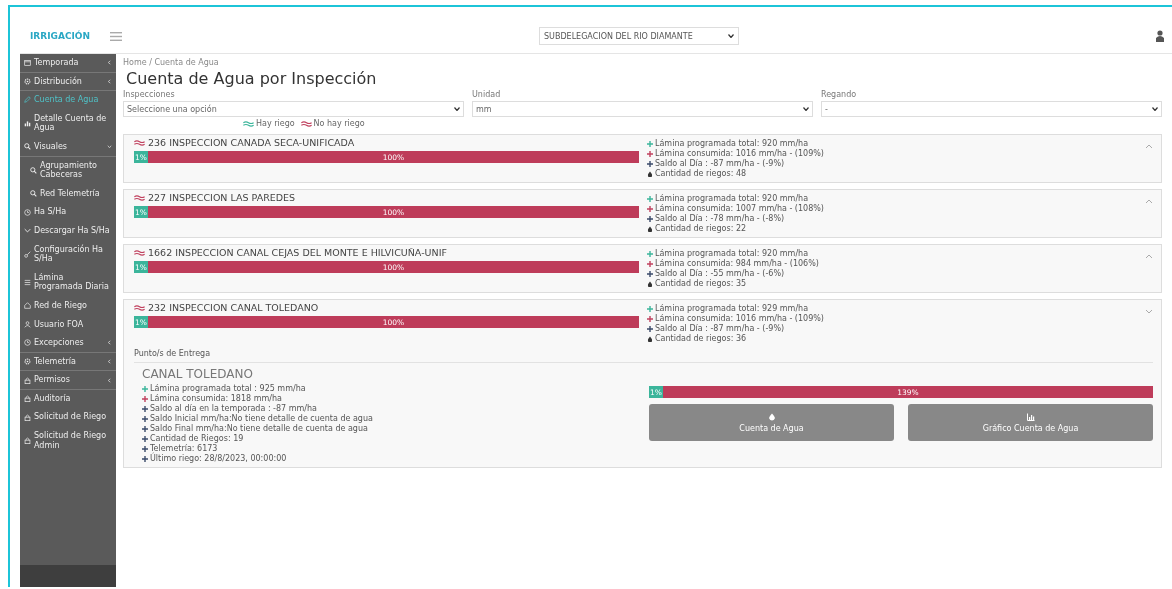 This screenshot has width=1172, height=589. Describe the element at coordinates (261, 418) in the screenshot. I see `stat-text: Saldo Inicial mm/ha:No tiene detalle de cuenta de agua` at that location.